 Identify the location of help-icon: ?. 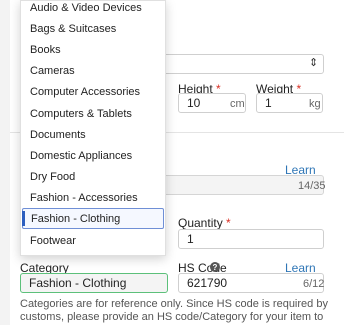
(215, 267).